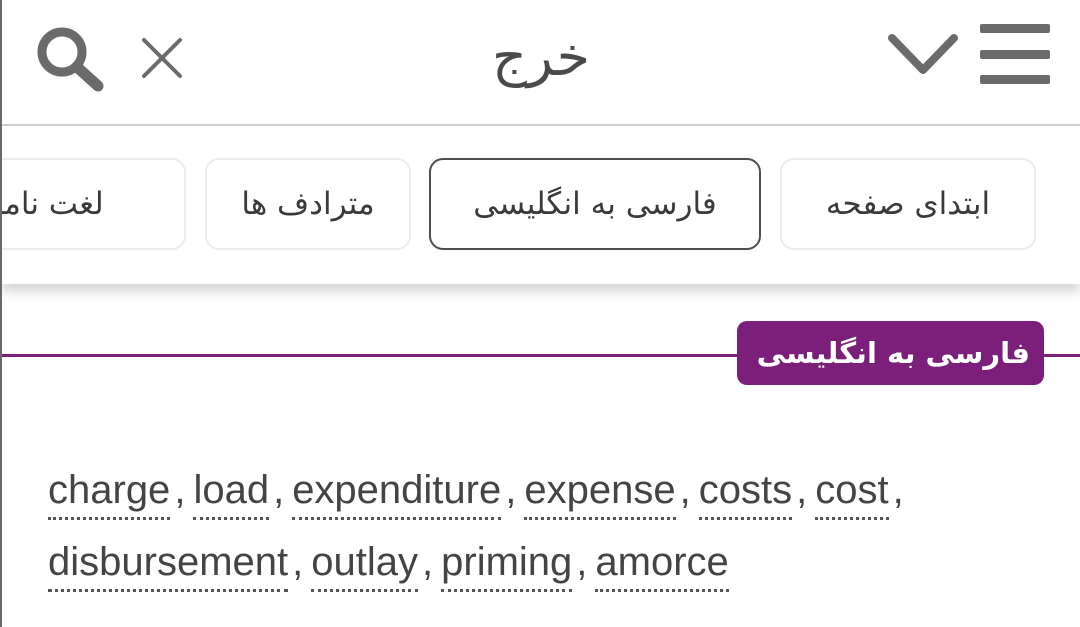 The width and height of the screenshot is (1080, 627). What do you see at coordinates (923, 54) in the screenshot?
I see `chevron-down-icon` at bounding box center [923, 54].